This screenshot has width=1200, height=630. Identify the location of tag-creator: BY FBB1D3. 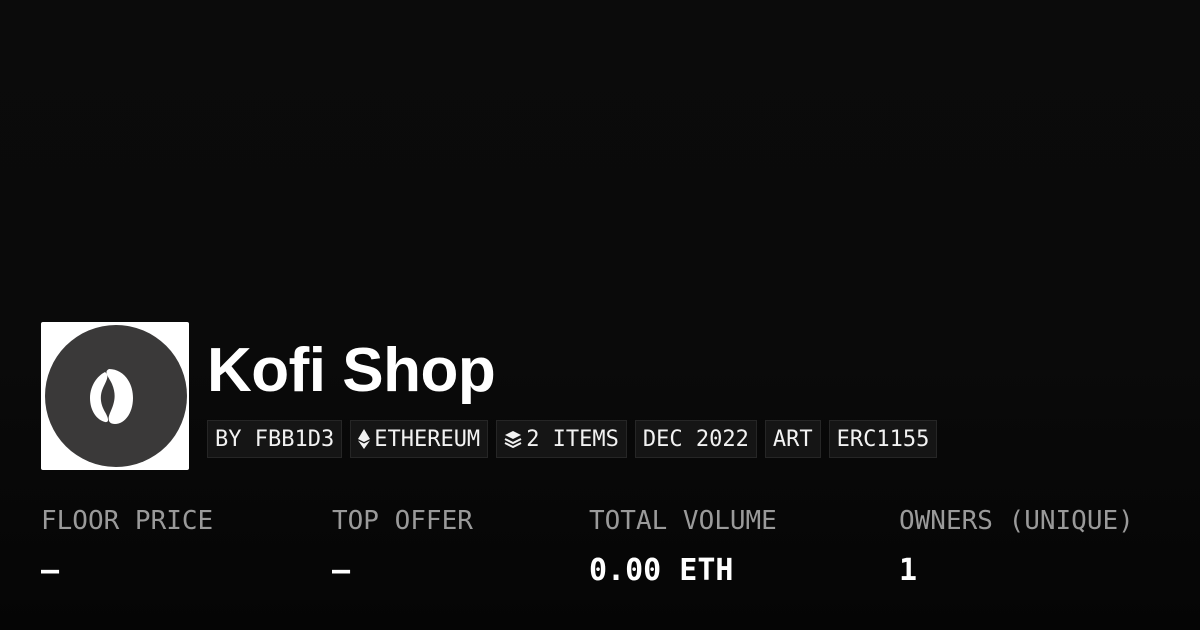
(275, 439).